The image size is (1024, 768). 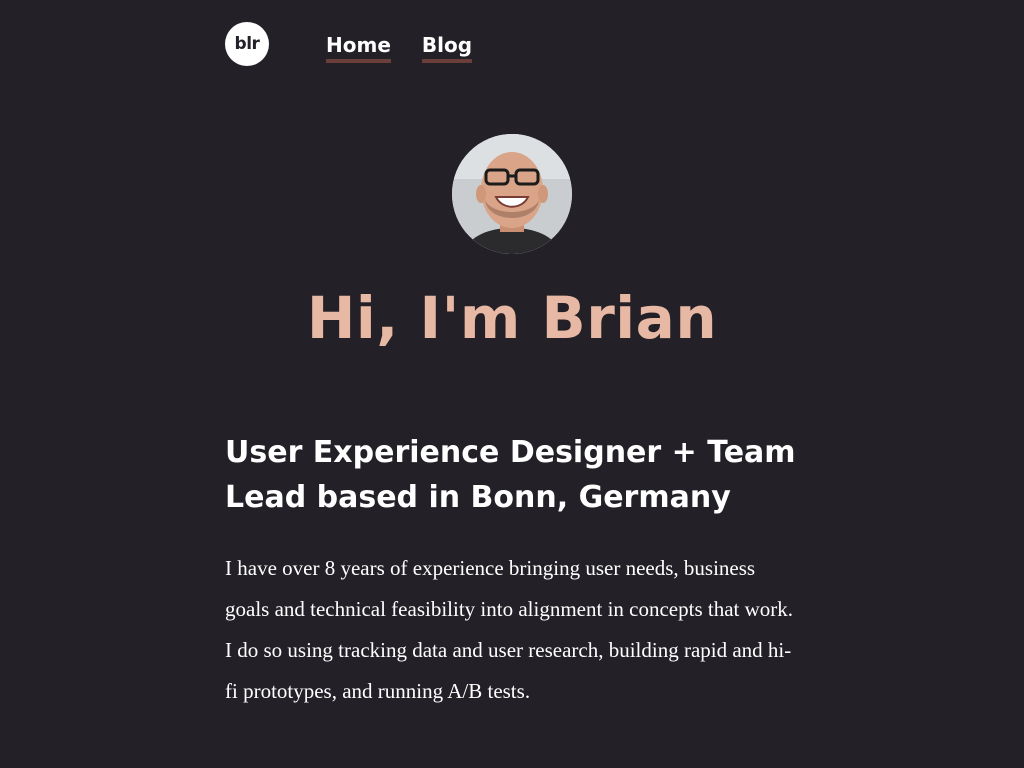 What do you see at coordinates (399, 47) in the screenshot?
I see `main-nav: Home Blog` at bounding box center [399, 47].